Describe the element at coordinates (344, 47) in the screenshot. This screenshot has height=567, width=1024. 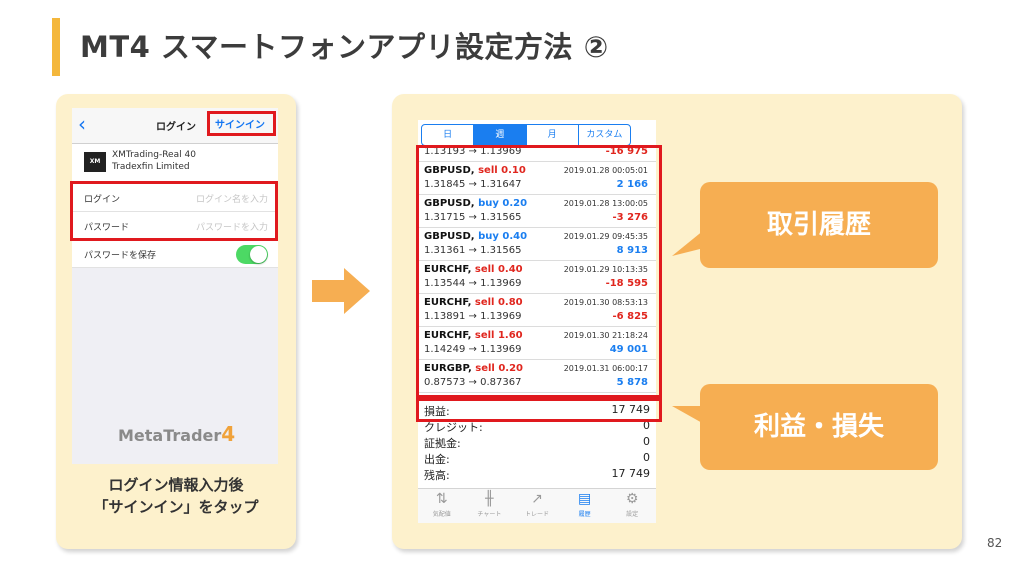
I see `slide-title: MT4 スマートフォンアプリ設定方法 ②` at that location.